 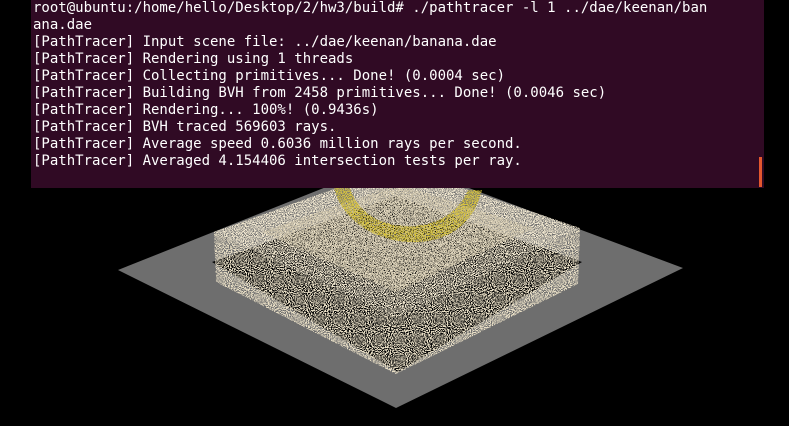 I want to click on terminal-line: [PathTracer] Rendering using 1 threads, so click(x=193, y=59).